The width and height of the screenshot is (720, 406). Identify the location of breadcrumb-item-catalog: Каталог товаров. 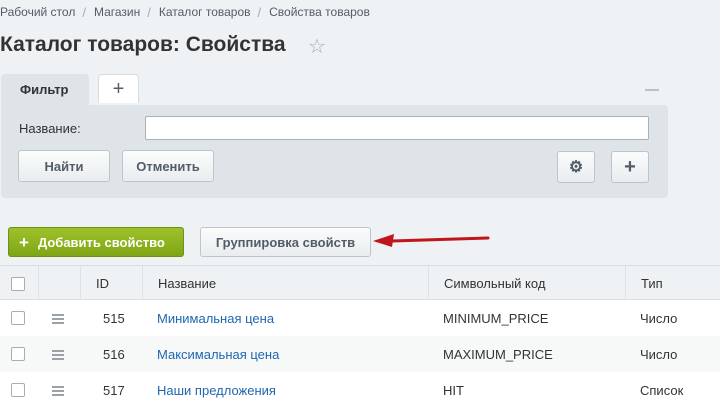
(205, 12).